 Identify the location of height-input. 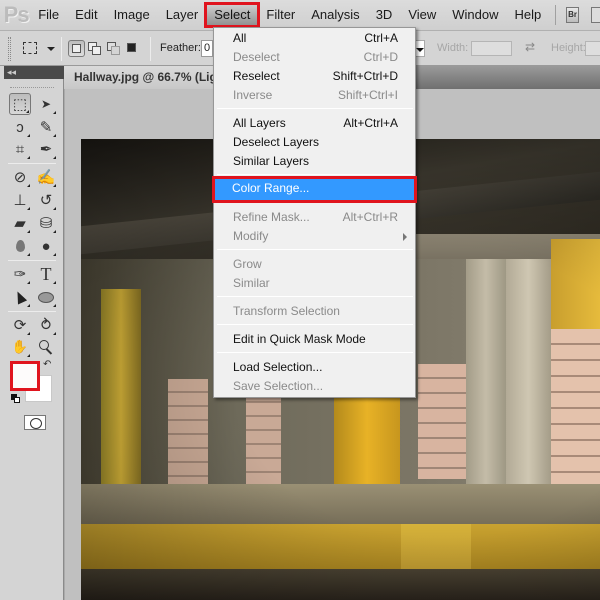
(592, 48).